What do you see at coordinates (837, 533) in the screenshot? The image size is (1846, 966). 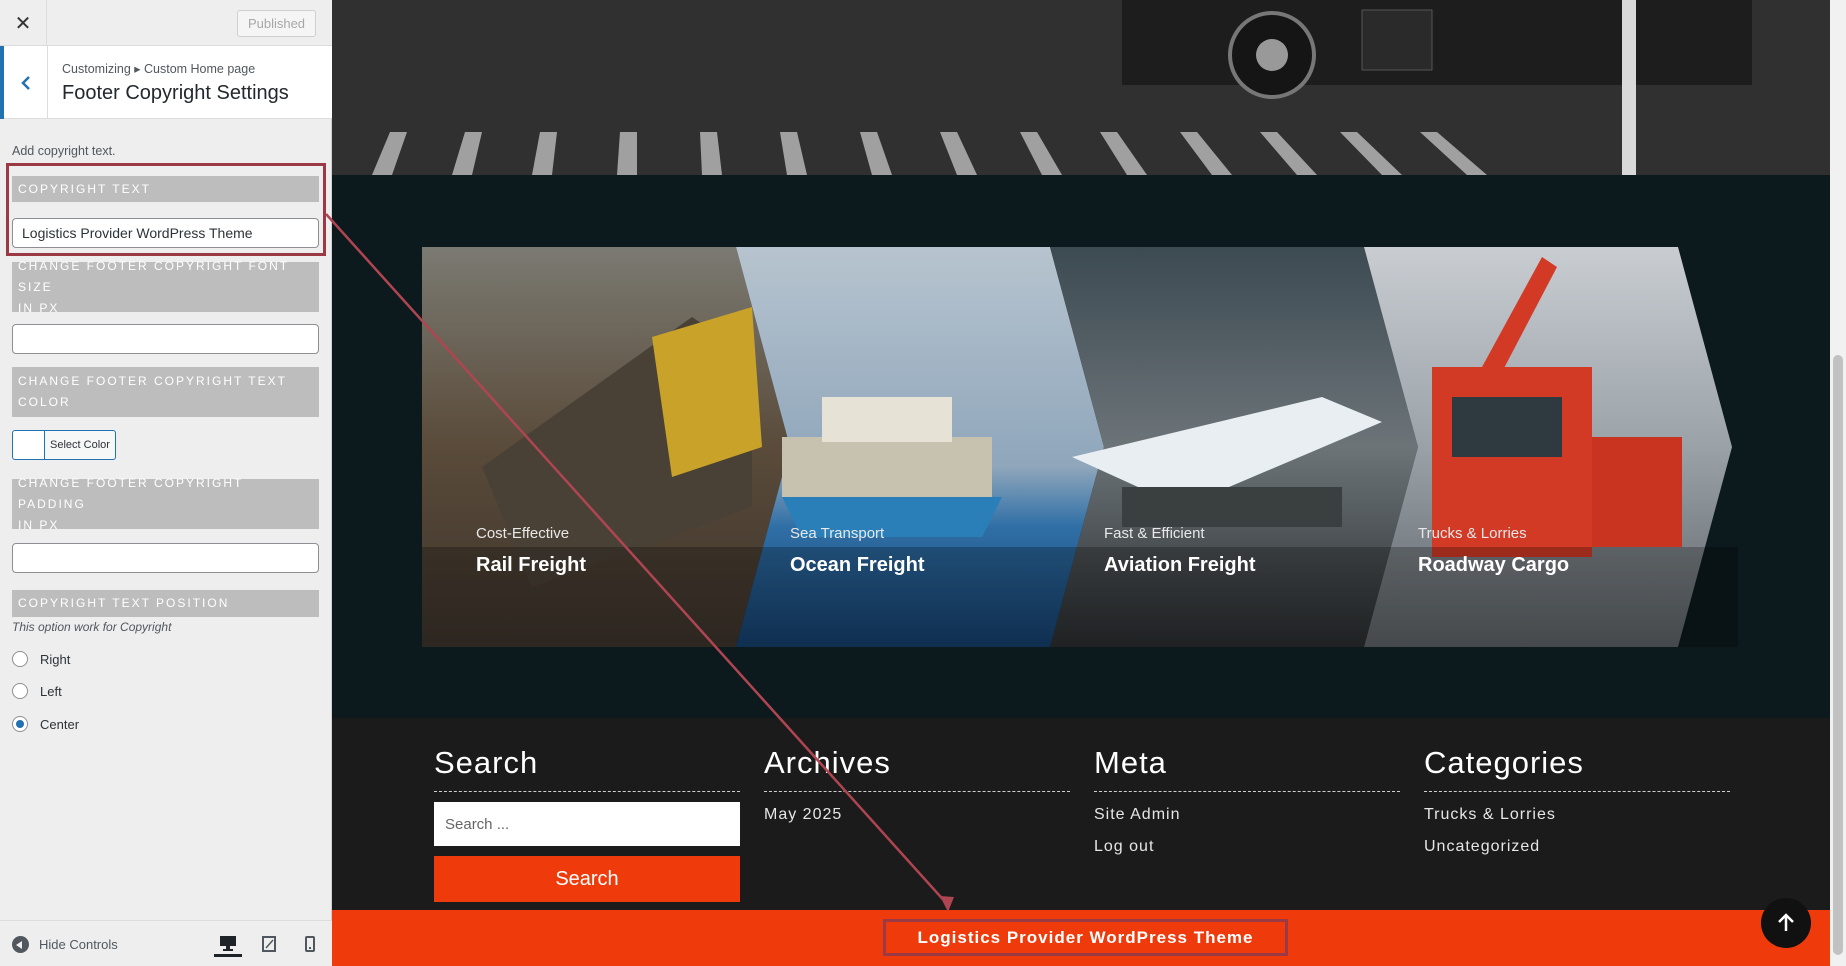 I see `service-subtitle: Sea Transport` at bounding box center [837, 533].